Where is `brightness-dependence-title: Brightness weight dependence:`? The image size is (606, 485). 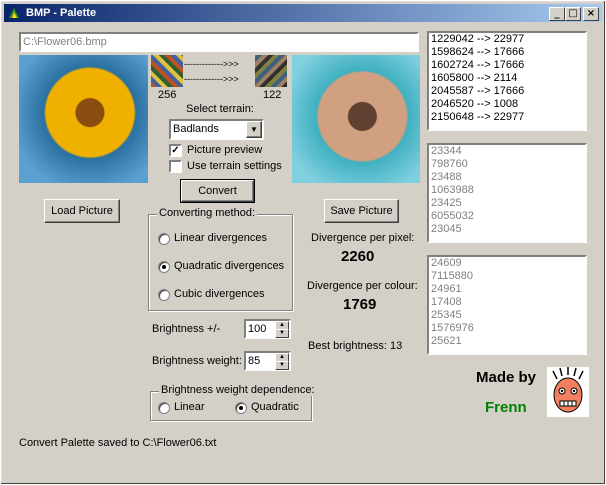
brightness-dependence-title: Brightness weight dependence: is located at coordinates (238, 390).